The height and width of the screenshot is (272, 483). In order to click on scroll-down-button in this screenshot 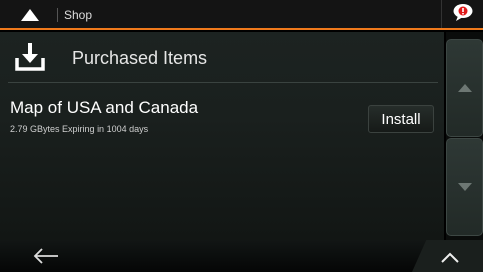, I will do `click(464, 187)`.